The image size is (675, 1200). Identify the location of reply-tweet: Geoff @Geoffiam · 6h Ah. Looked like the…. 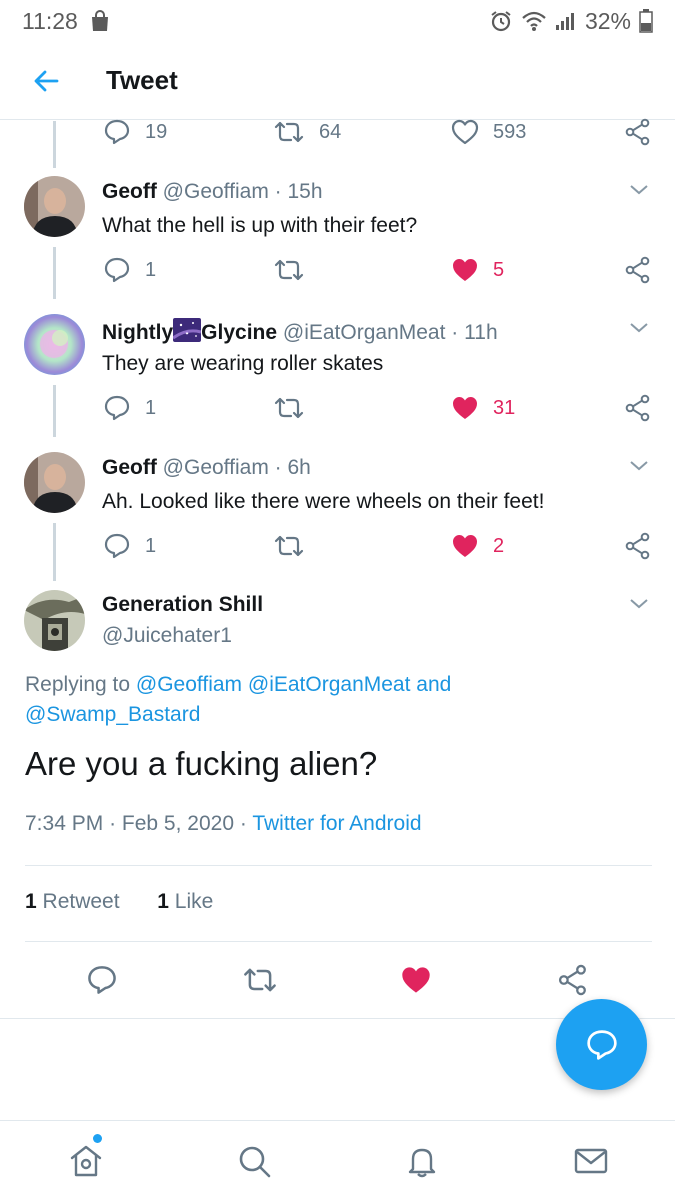
(337, 517).